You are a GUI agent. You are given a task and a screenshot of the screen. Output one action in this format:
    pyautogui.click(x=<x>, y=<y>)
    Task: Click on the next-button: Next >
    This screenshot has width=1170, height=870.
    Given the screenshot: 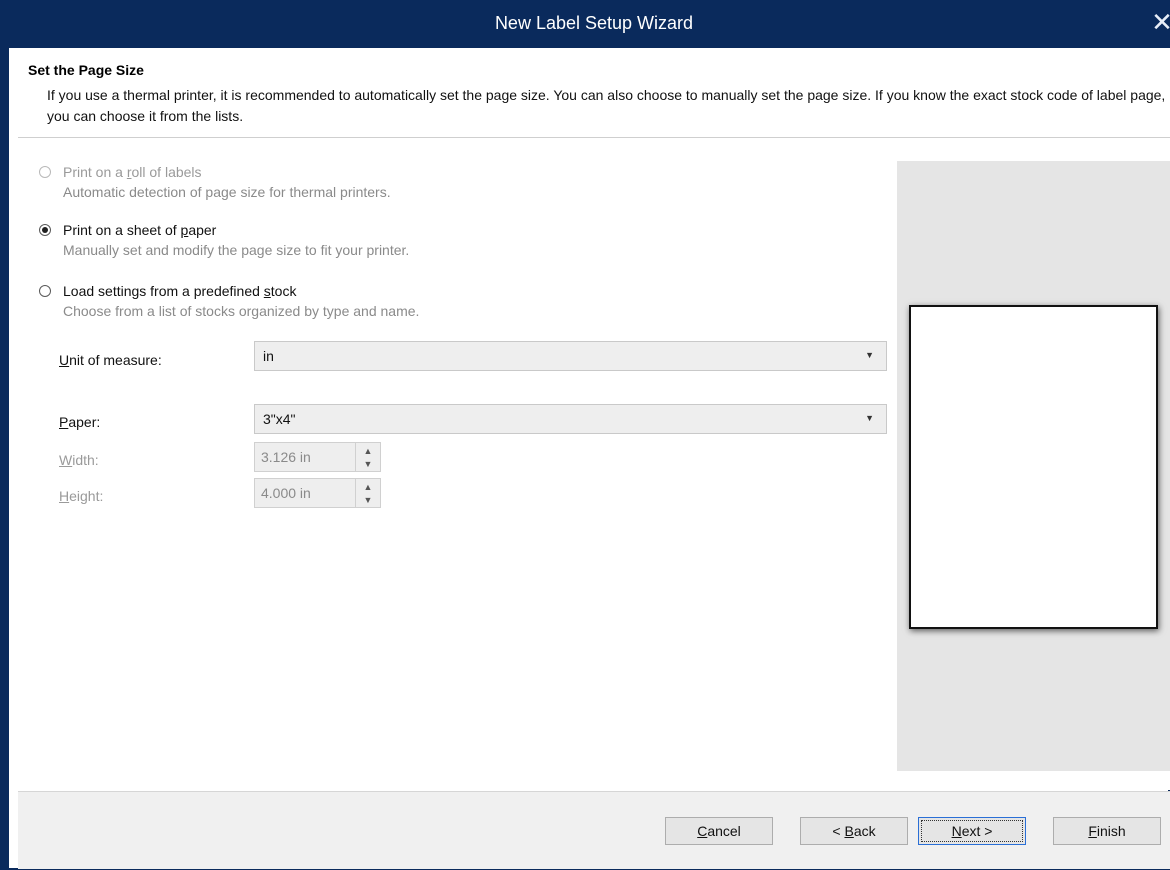 What is the action you would take?
    pyautogui.click(x=972, y=831)
    